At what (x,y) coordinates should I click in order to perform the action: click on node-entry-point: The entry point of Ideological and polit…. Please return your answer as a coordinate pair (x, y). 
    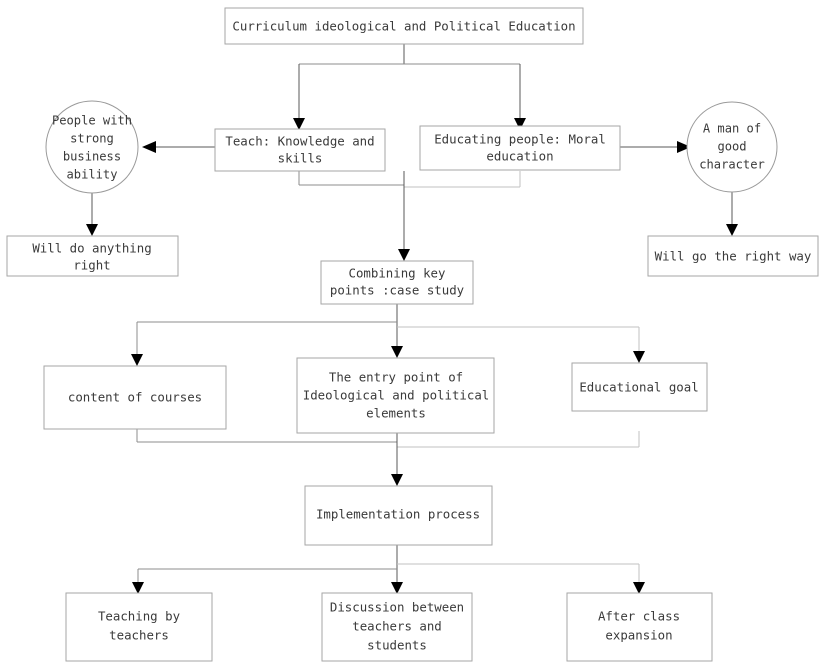
    Looking at the image, I should click on (395, 395).